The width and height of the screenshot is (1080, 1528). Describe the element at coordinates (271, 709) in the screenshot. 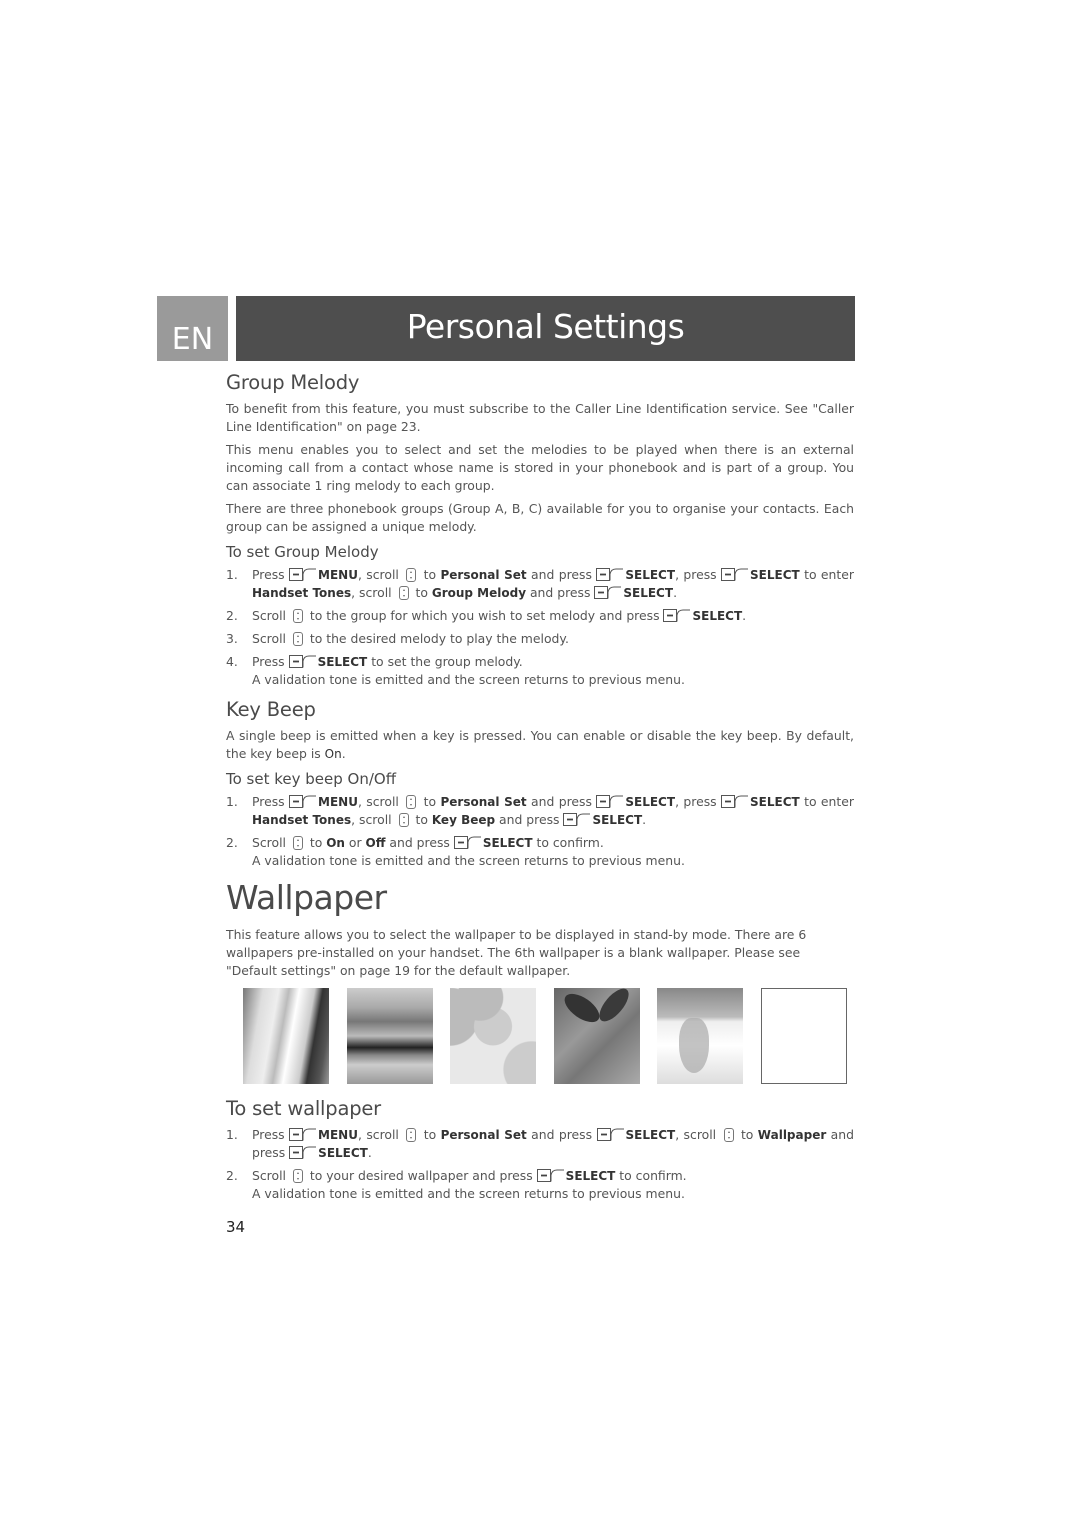

I see `key-beep-heading: Key Beep` at that location.